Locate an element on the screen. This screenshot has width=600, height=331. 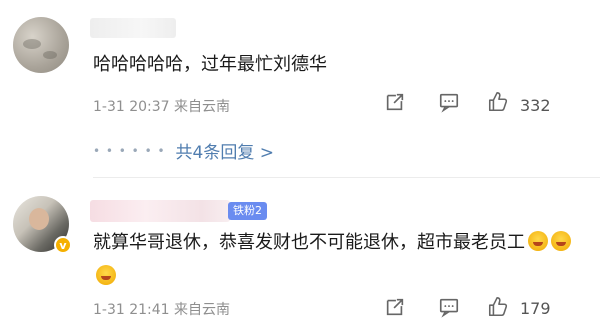
comment-meta: 1-31 21:41 来自云南 is located at coordinates (161, 309).